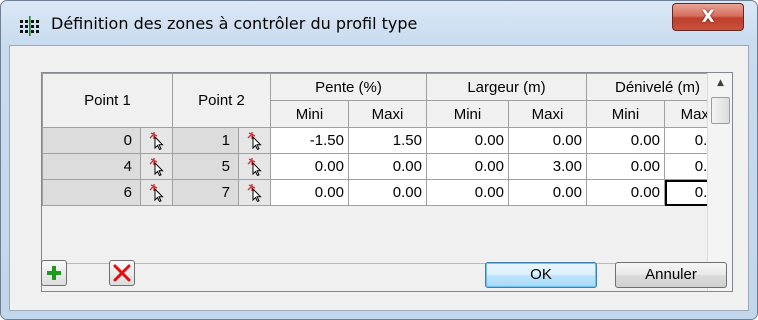  Describe the element at coordinates (374, 263) in the screenshot. I see `horizontal-divider` at that location.